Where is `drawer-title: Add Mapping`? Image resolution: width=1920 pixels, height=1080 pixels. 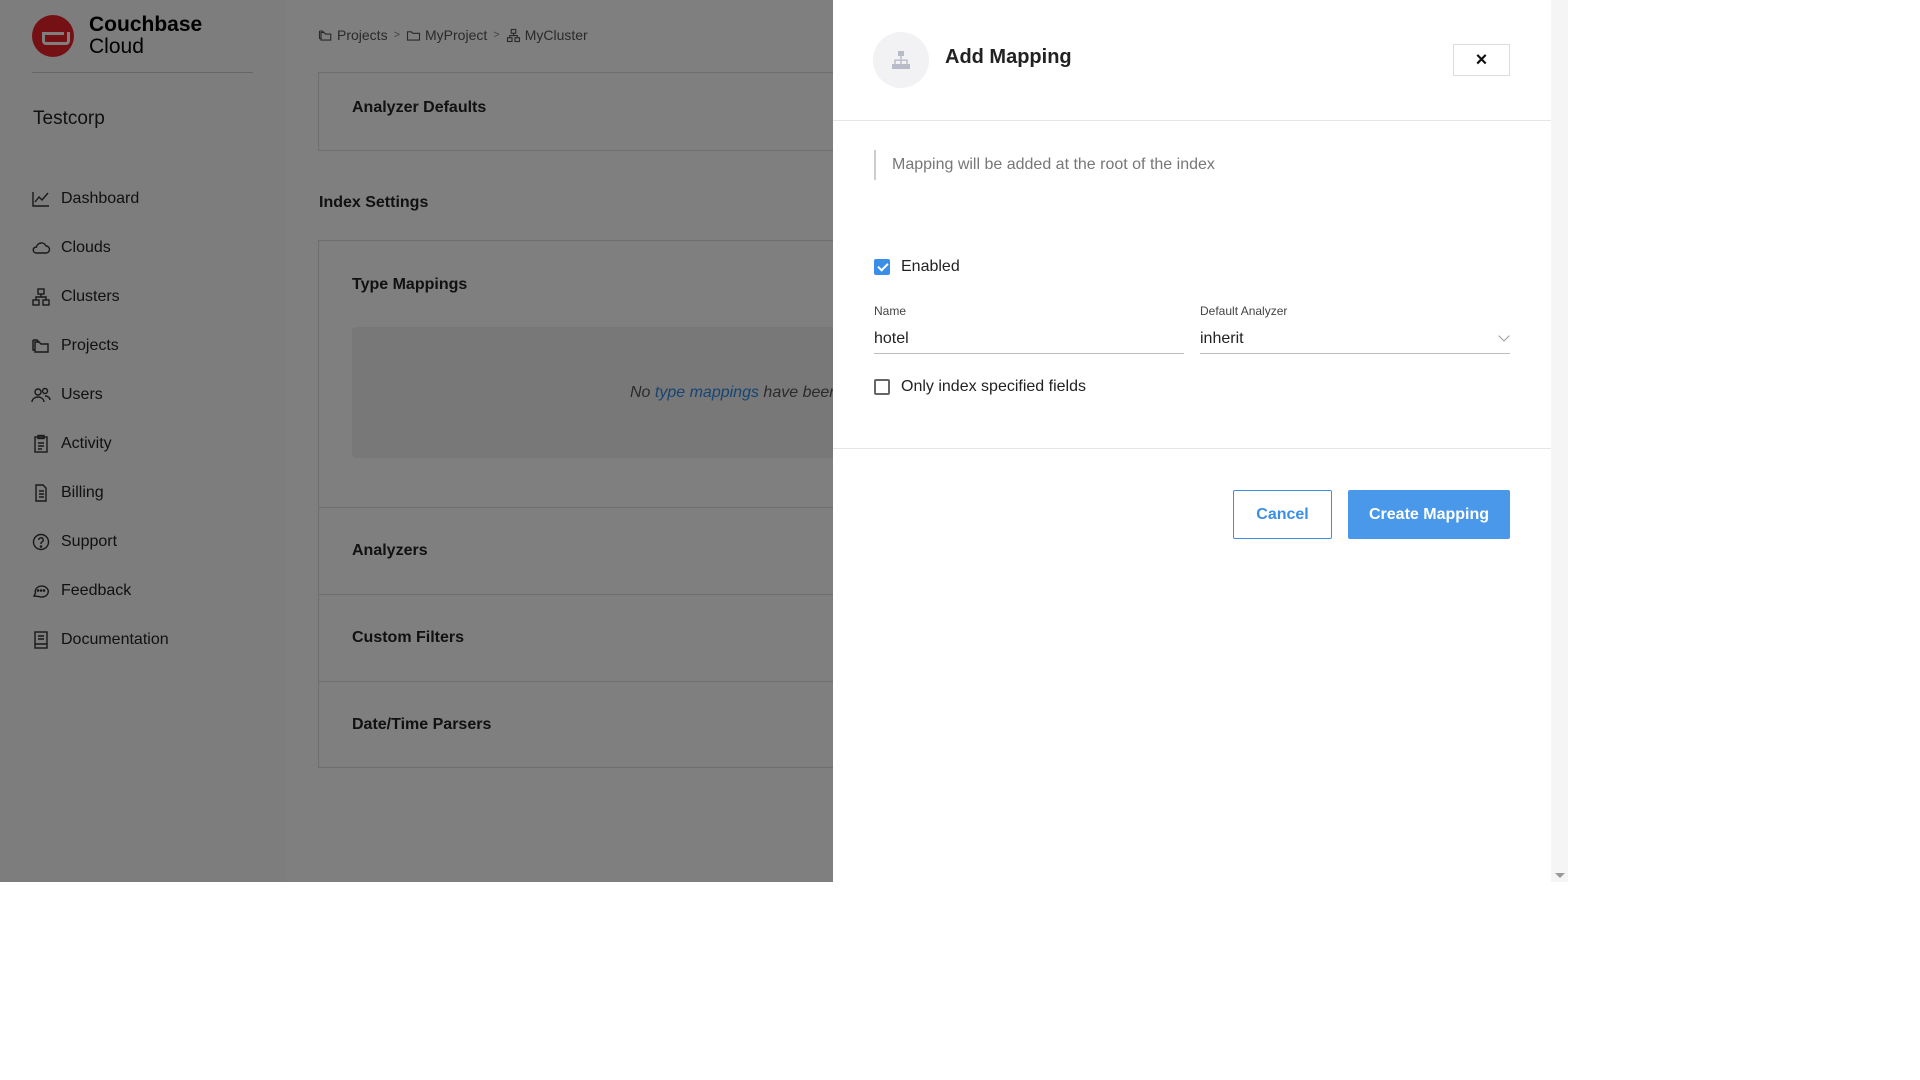 drawer-title: Add Mapping is located at coordinates (1008, 57).